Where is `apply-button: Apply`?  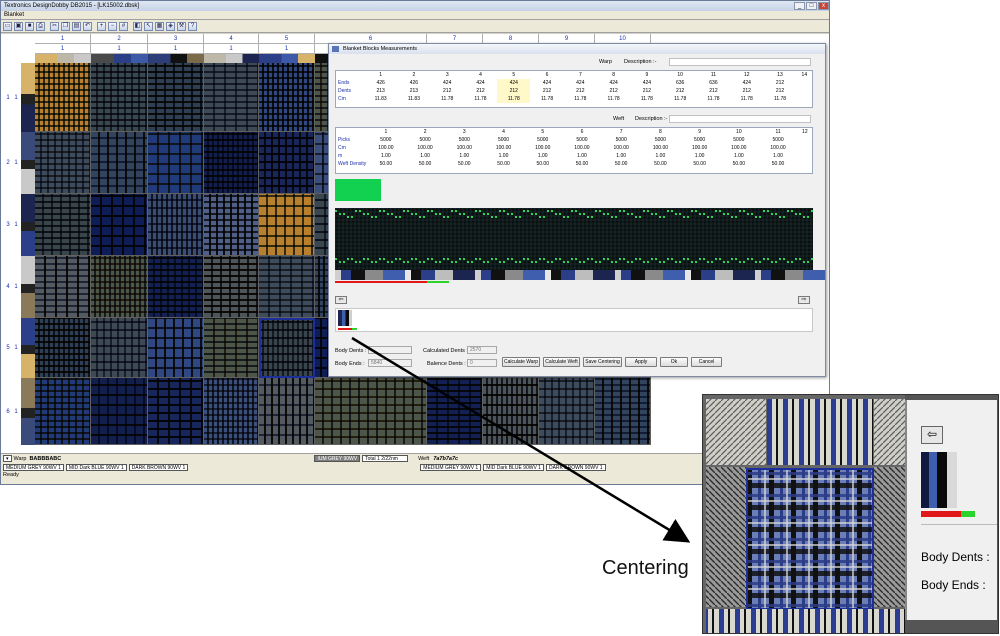 apply-button: Apply is located at coordinates (641, 362).